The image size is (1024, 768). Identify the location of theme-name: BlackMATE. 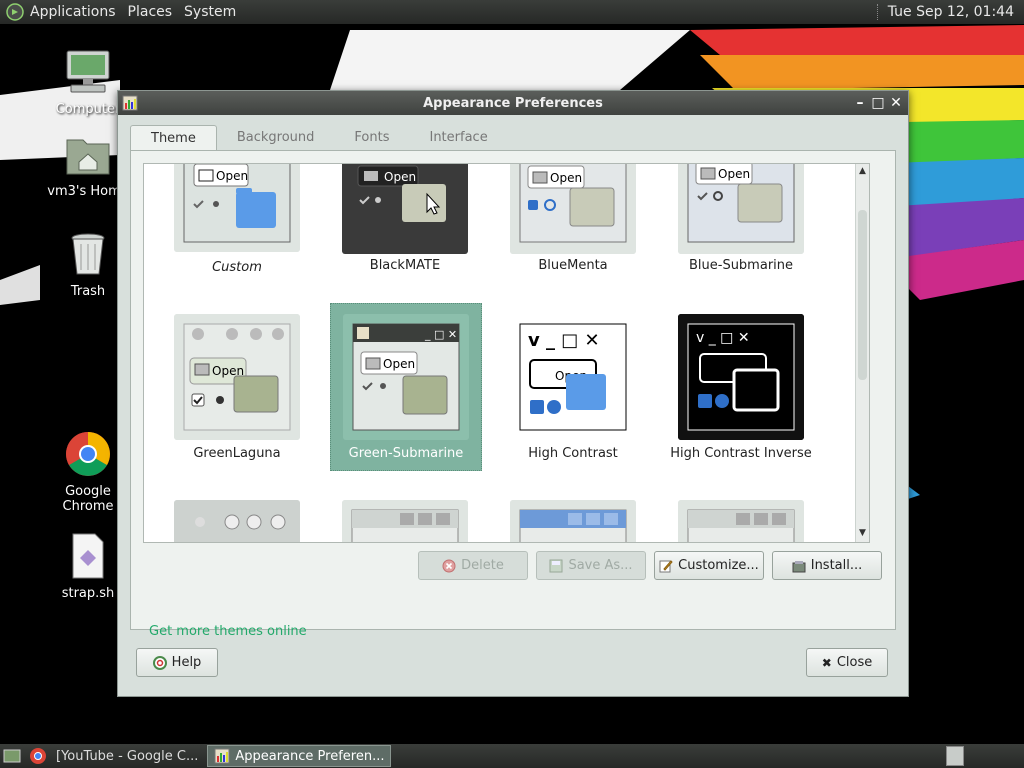
(405, 265).